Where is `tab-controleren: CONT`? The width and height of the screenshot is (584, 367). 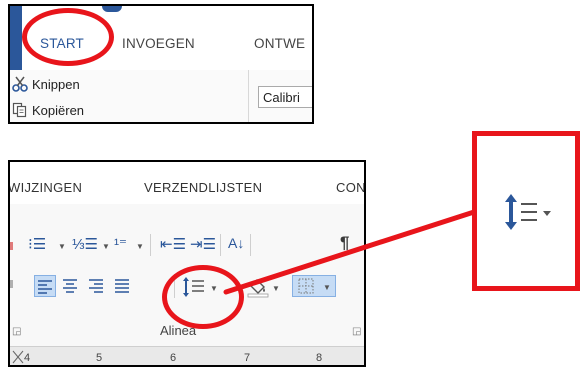
tab-controleren: CONT is located at coordinates (350, 187).